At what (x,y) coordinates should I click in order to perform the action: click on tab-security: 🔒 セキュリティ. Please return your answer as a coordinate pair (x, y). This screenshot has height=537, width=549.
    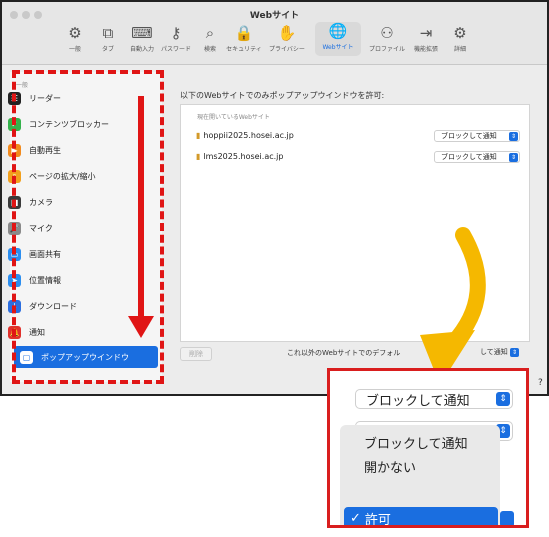
    Looking at the image, I should click on (244, 38).